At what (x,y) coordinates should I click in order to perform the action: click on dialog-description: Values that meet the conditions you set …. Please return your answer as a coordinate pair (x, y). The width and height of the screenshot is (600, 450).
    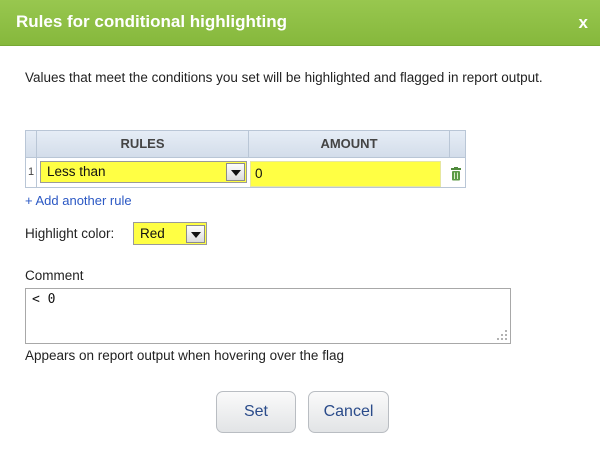
    Looking at the image, I should click on (284, 77).